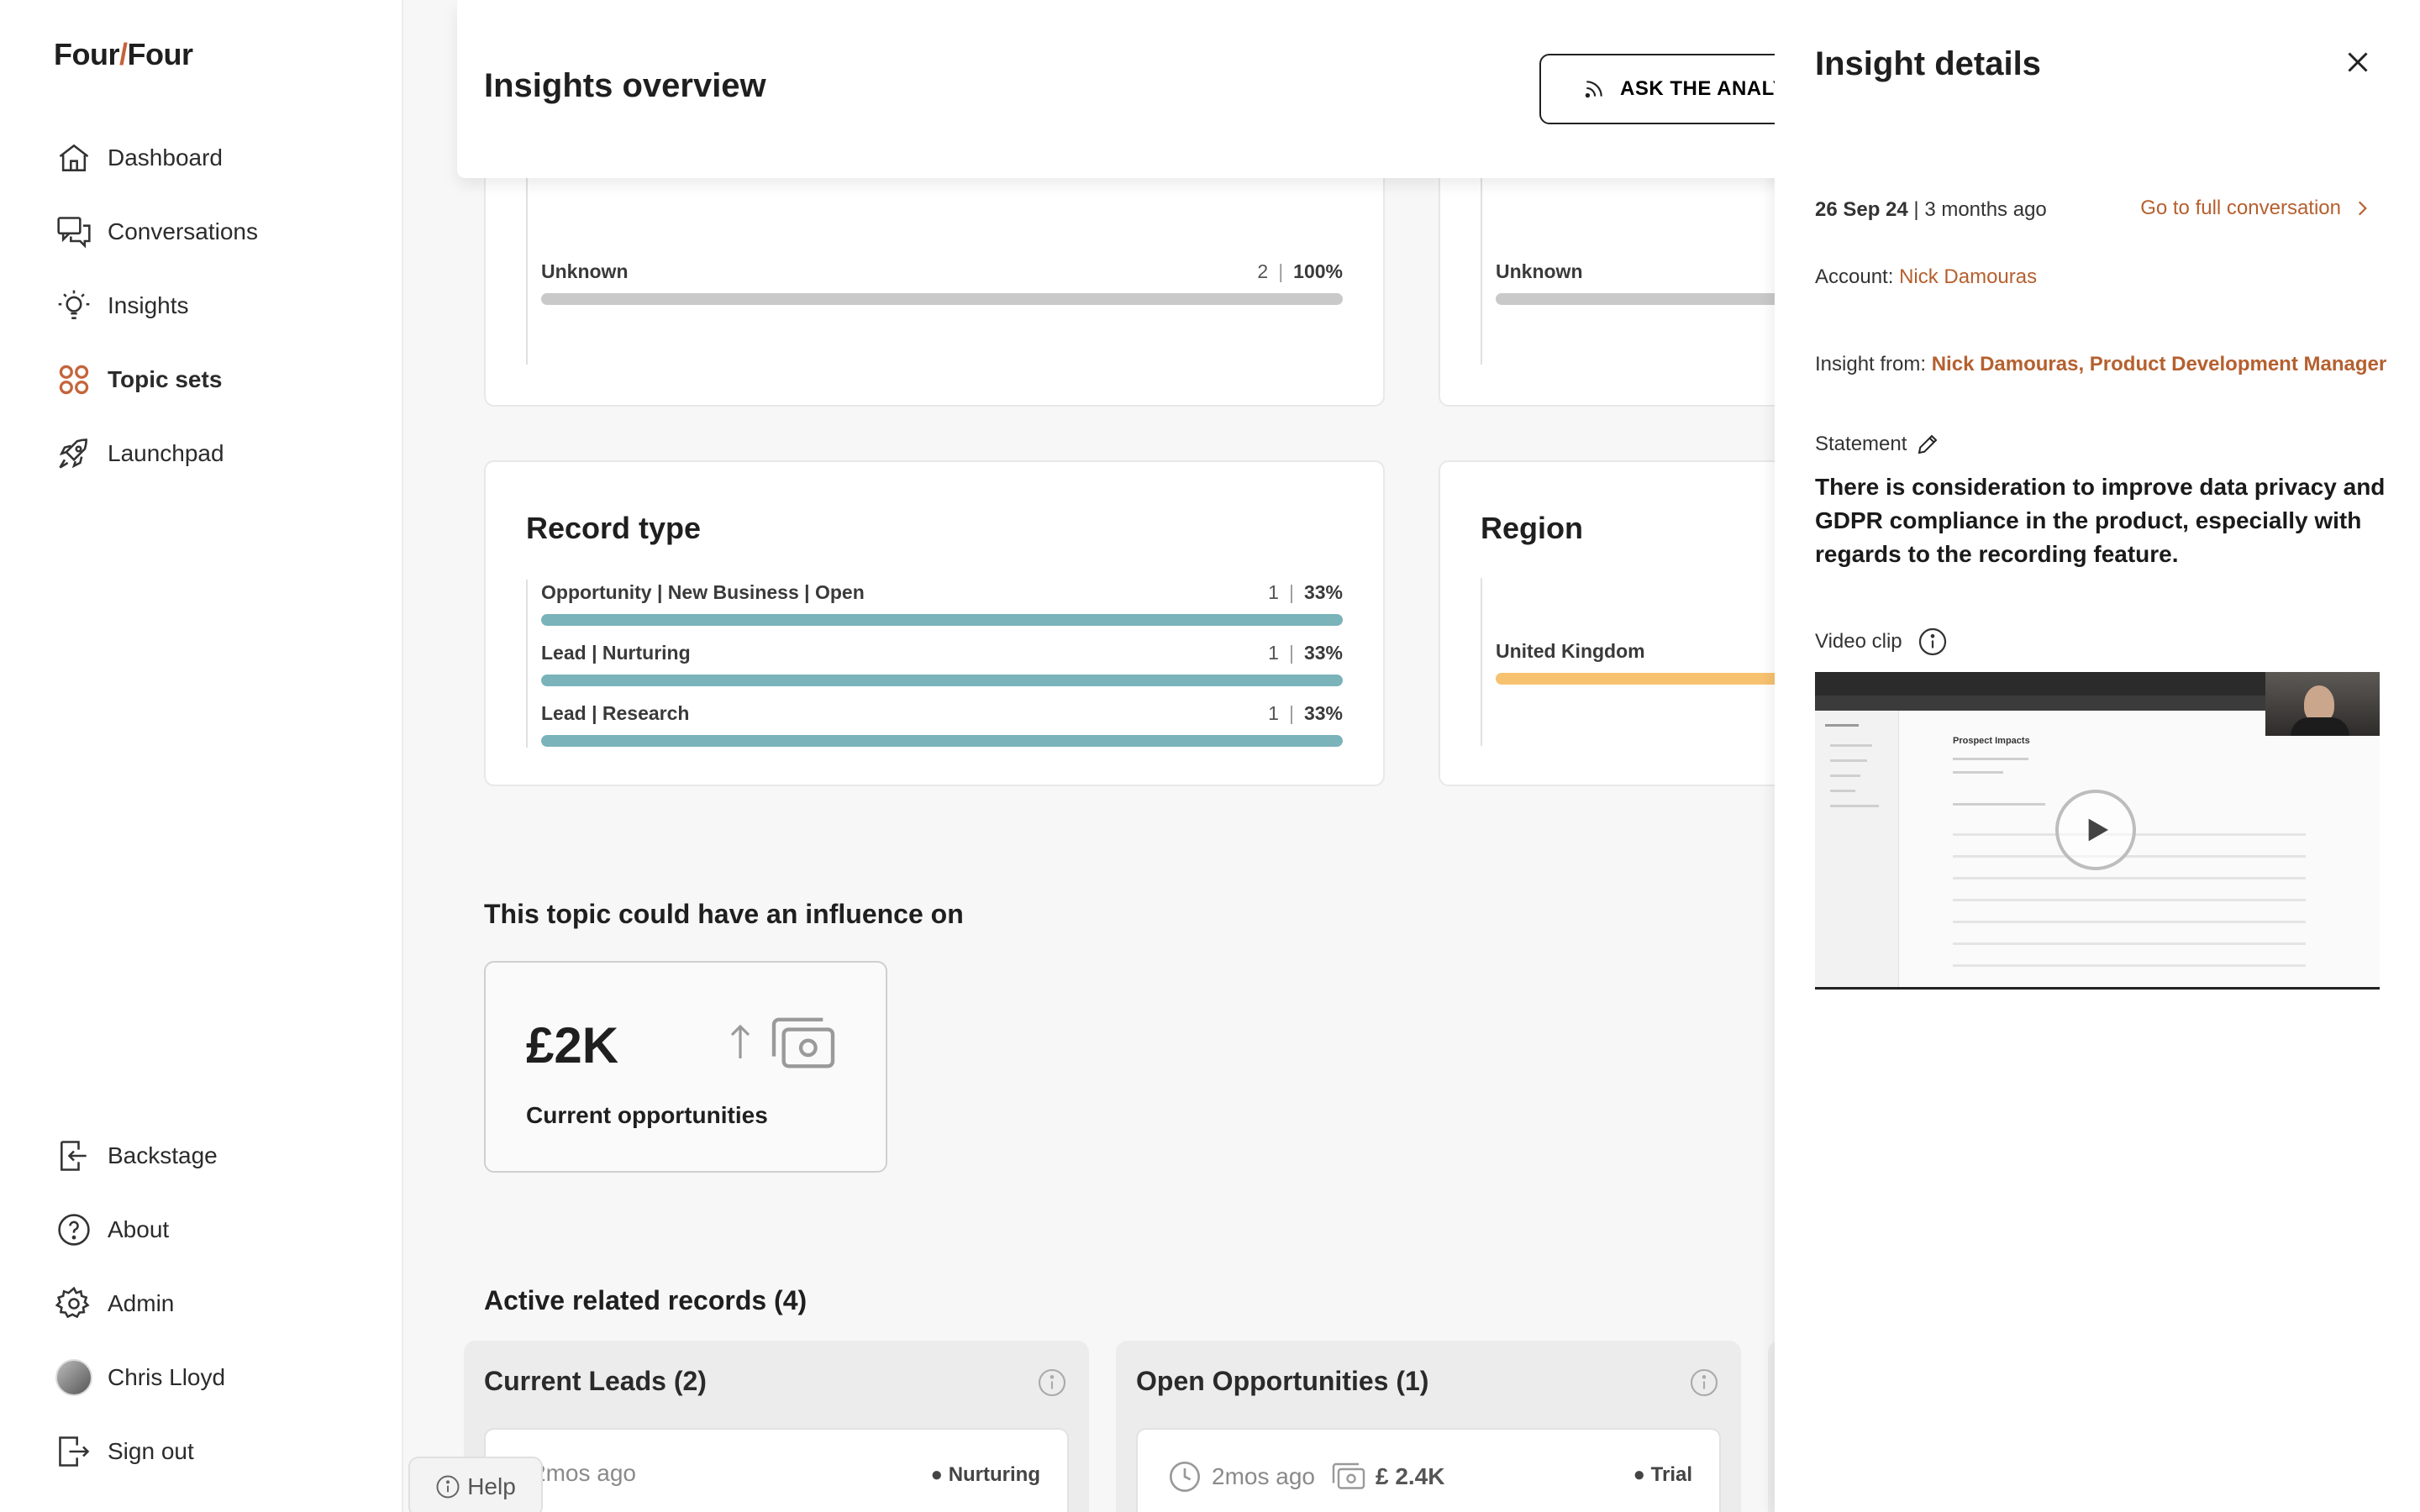 This screenshot has height=1512, width=2420. What do you see at coordinates (1428, 1470) in the screenshot?
I see `opportunity-record: 2mos ago £ 2.4K ● Trial` at bounding box center [1428, 1470].